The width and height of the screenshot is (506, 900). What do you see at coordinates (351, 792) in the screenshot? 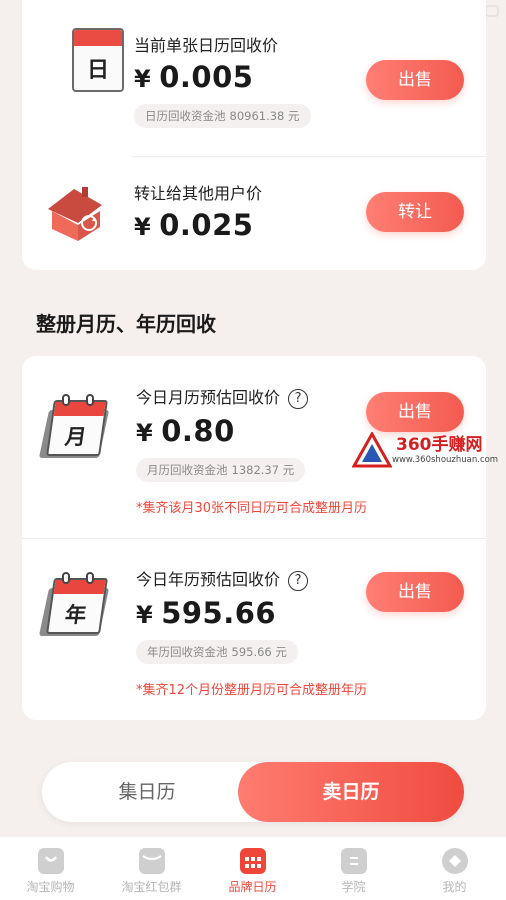
I see `sell-calendar-tab: 卖日历` at bounding box center [351, 792].